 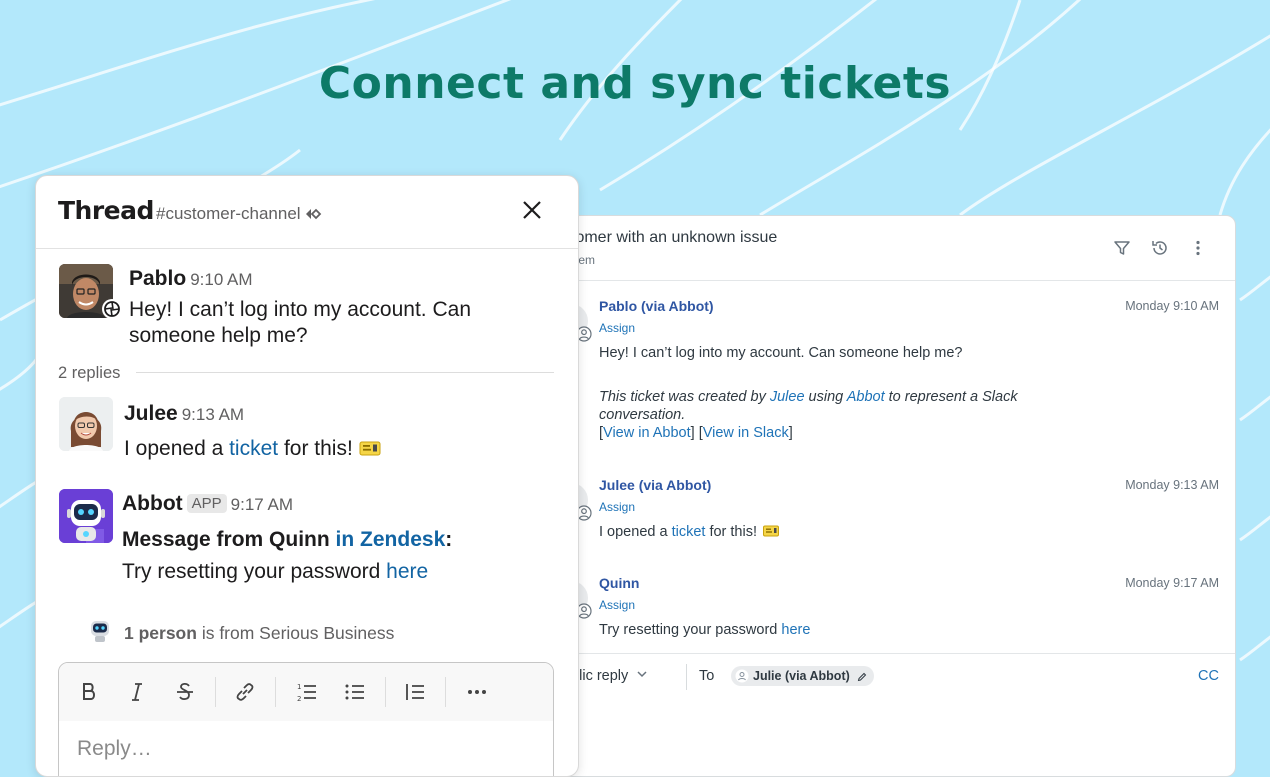 I want to click on replies-count: 2 replies, so click(x=89, y=373).